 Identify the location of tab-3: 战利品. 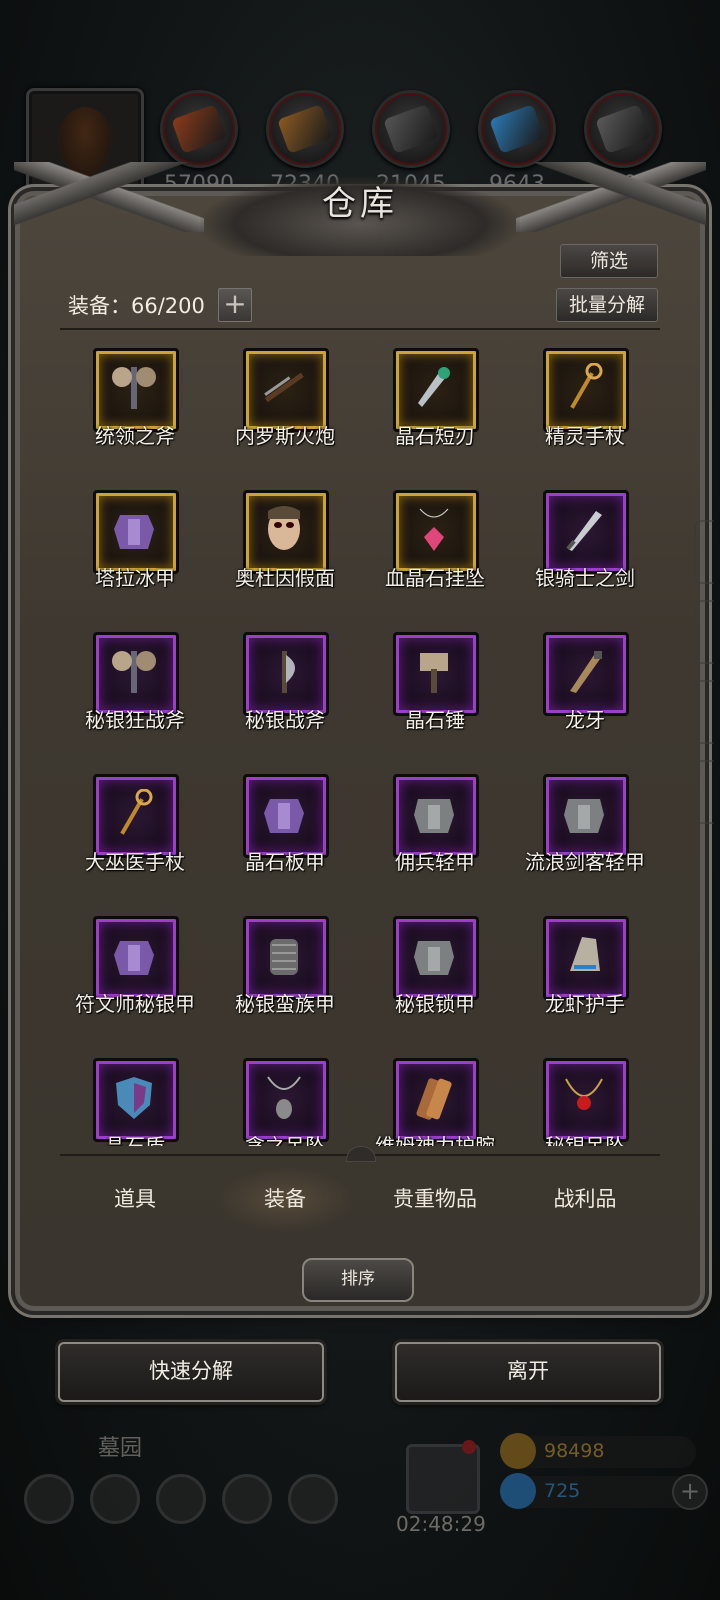
(585, 1199).